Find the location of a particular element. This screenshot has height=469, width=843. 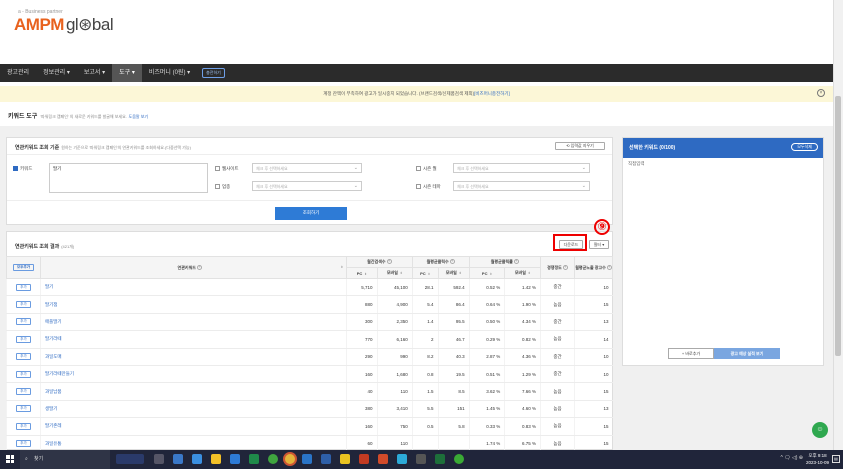

keyword-checkbox-label: 키워드 is located at coordinates (22, 169).